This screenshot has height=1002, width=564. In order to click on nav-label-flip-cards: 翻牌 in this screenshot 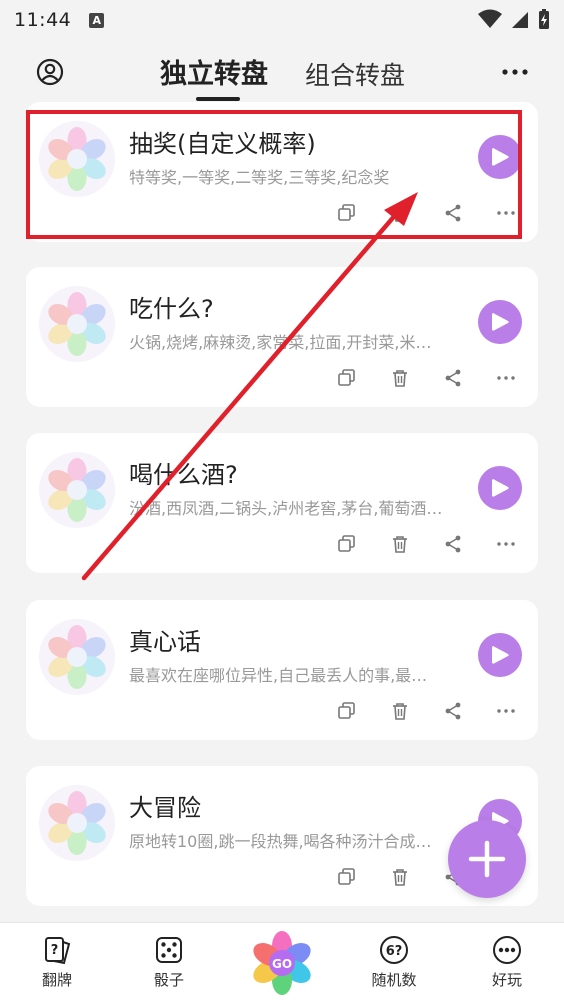, I will do `click(56, 980)`.